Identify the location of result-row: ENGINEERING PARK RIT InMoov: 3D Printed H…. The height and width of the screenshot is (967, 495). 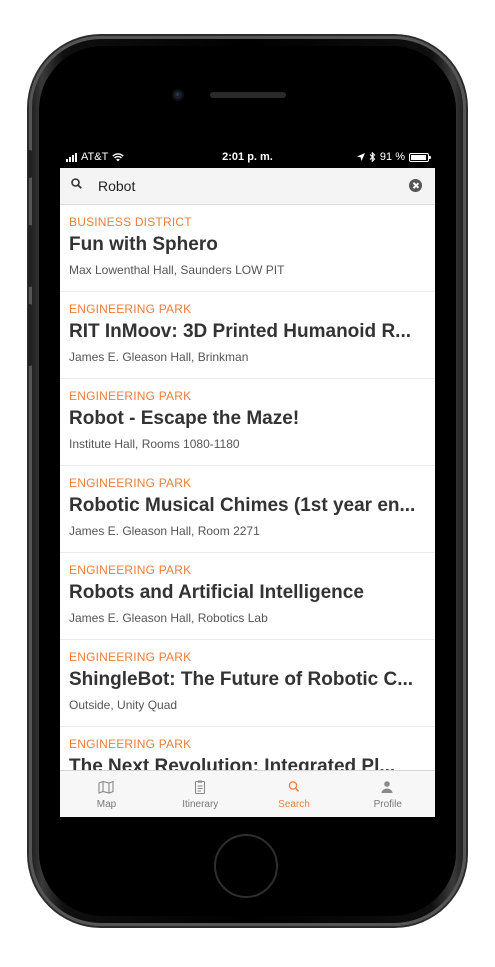
(247, 335).